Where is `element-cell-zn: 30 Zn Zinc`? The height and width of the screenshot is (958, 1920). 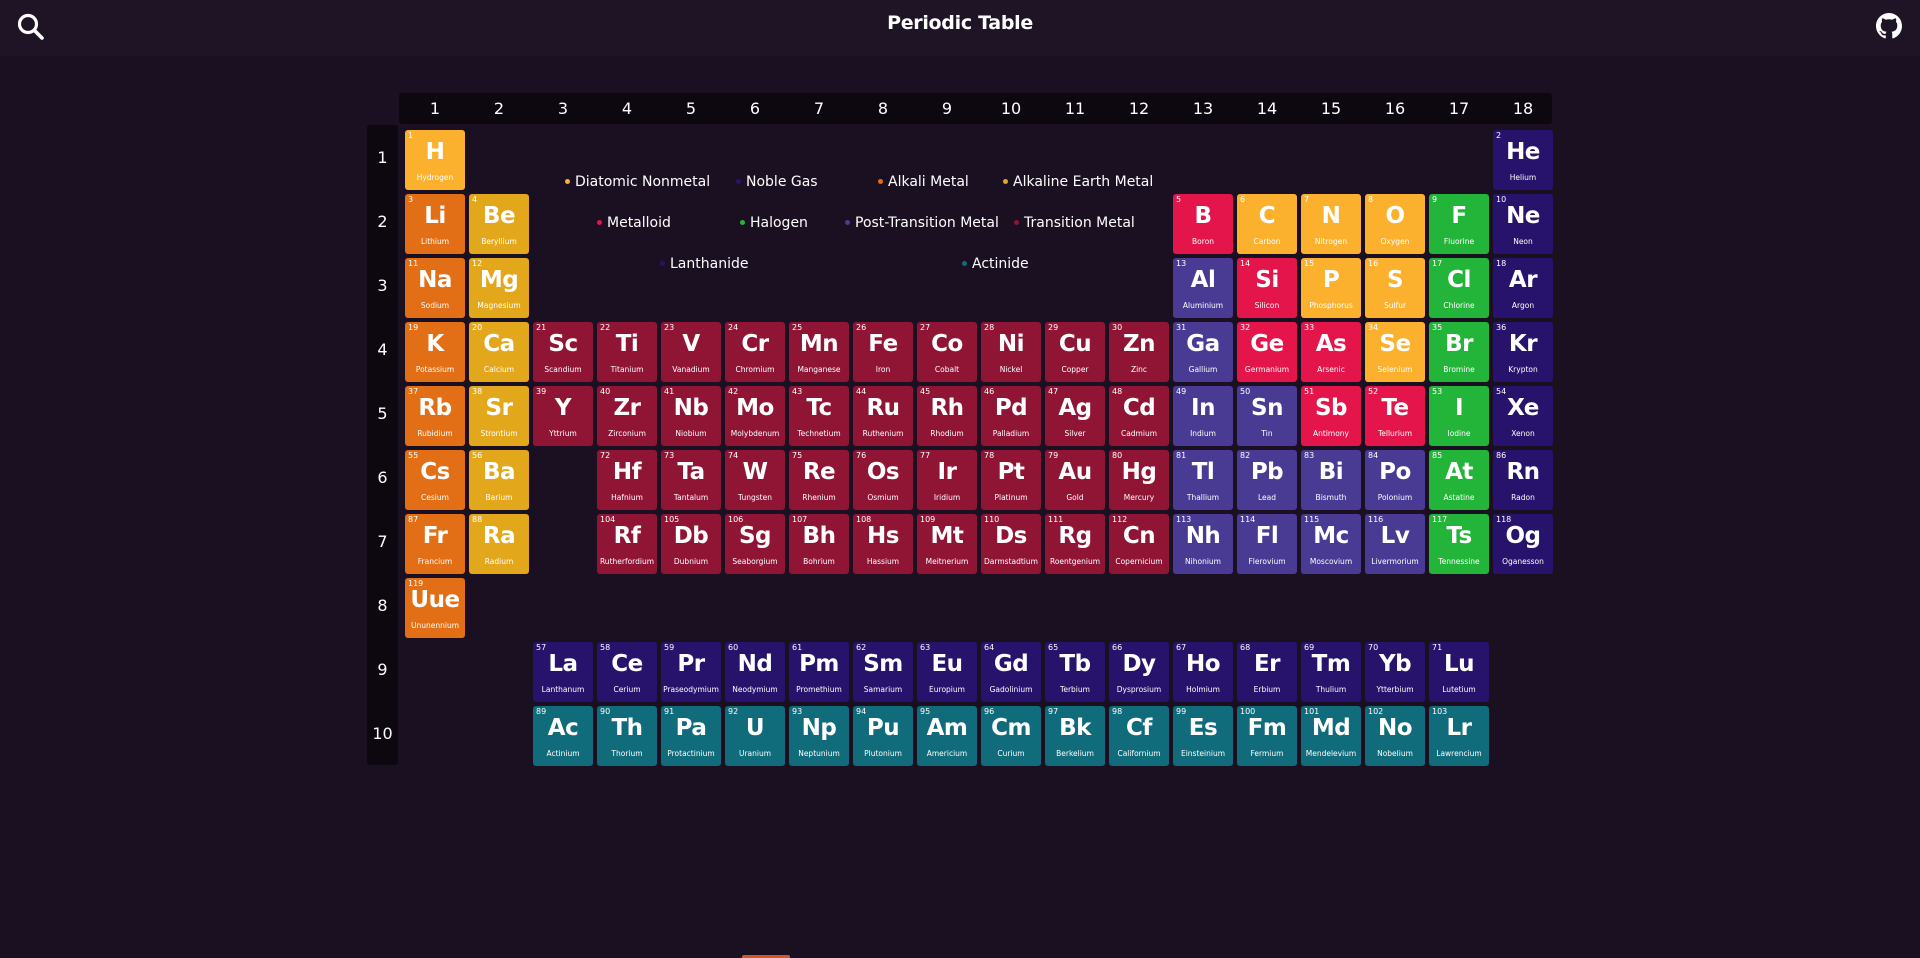
element-cell-zn: 30 Zn Zinc is located at coordinates (1139, 352).